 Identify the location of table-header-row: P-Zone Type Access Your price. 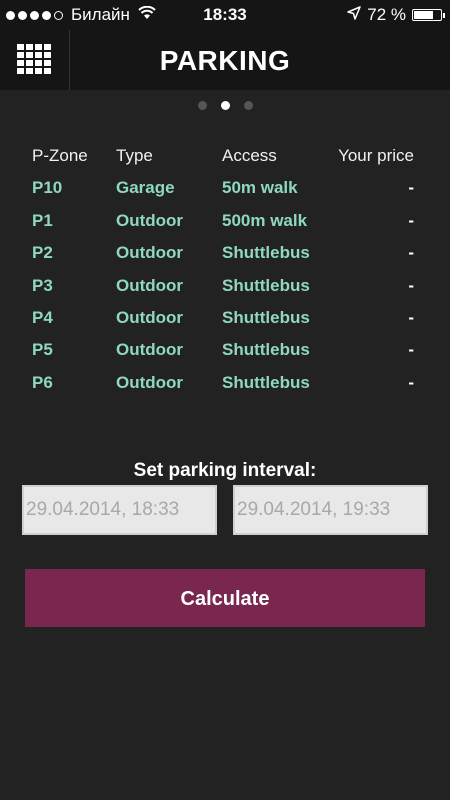
(227, 162).